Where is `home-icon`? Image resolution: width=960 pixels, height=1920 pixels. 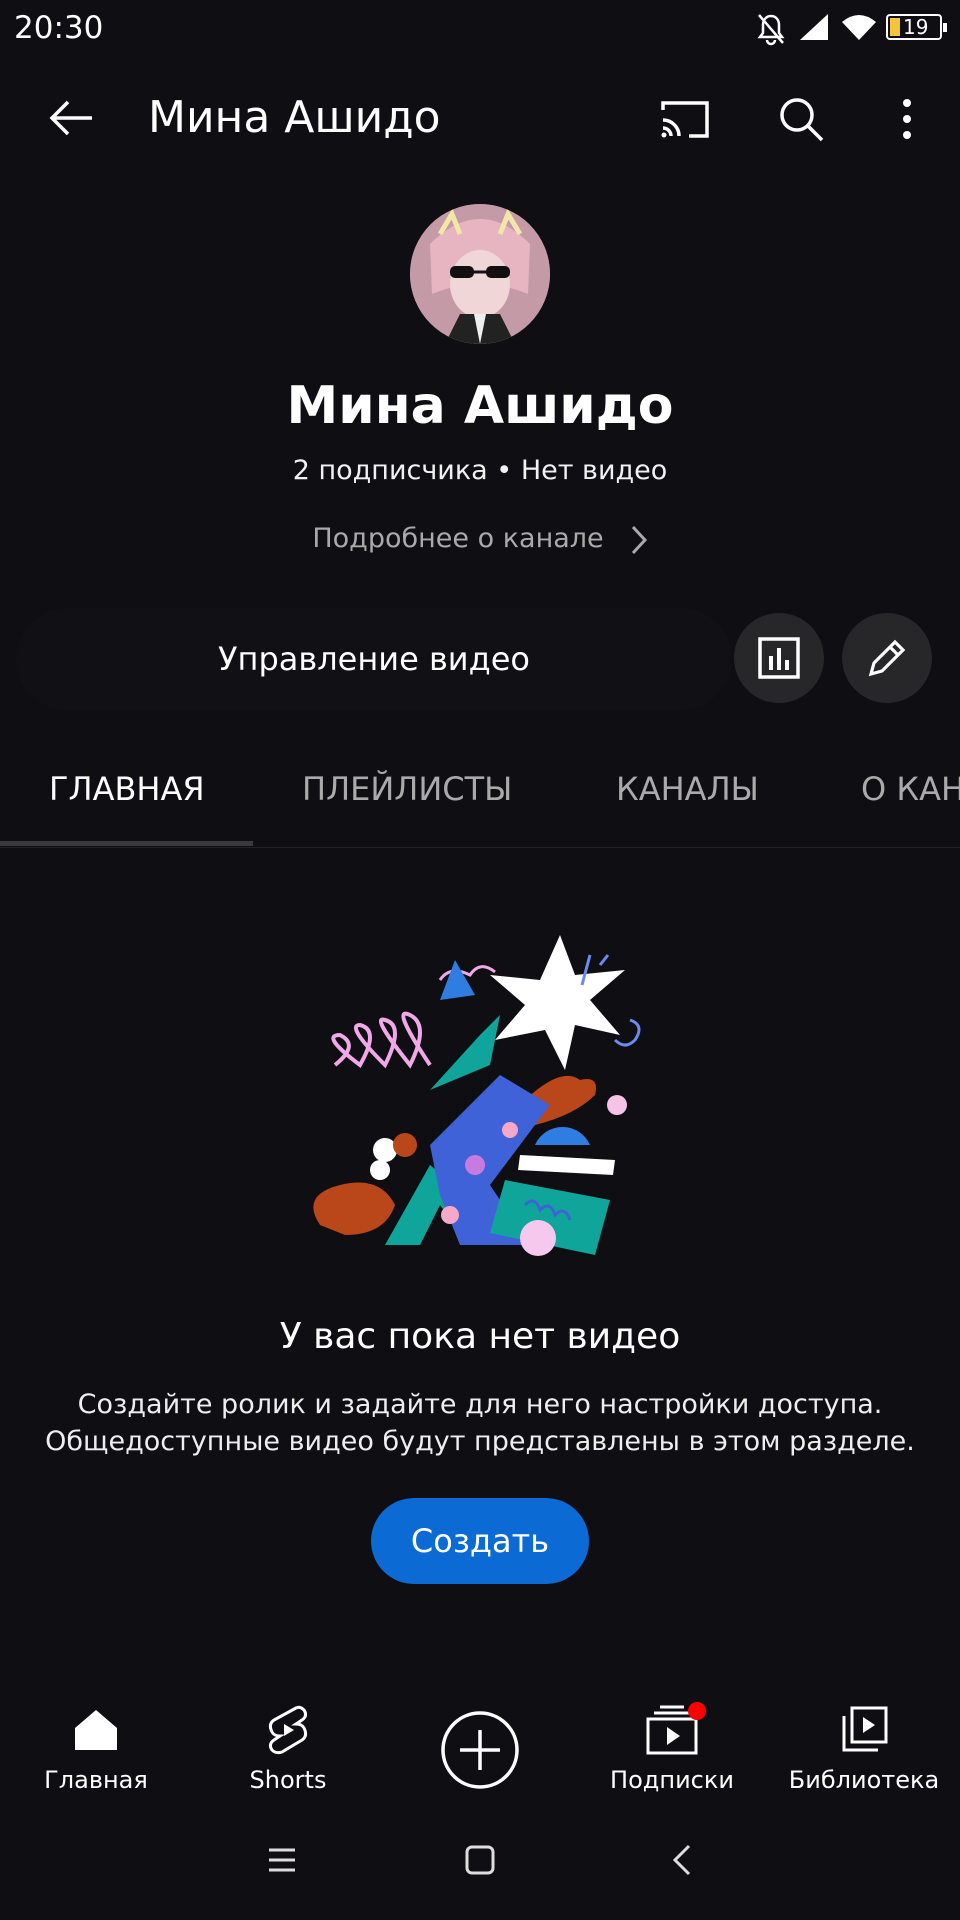
home-icon is located at coordinates (96, 1730).